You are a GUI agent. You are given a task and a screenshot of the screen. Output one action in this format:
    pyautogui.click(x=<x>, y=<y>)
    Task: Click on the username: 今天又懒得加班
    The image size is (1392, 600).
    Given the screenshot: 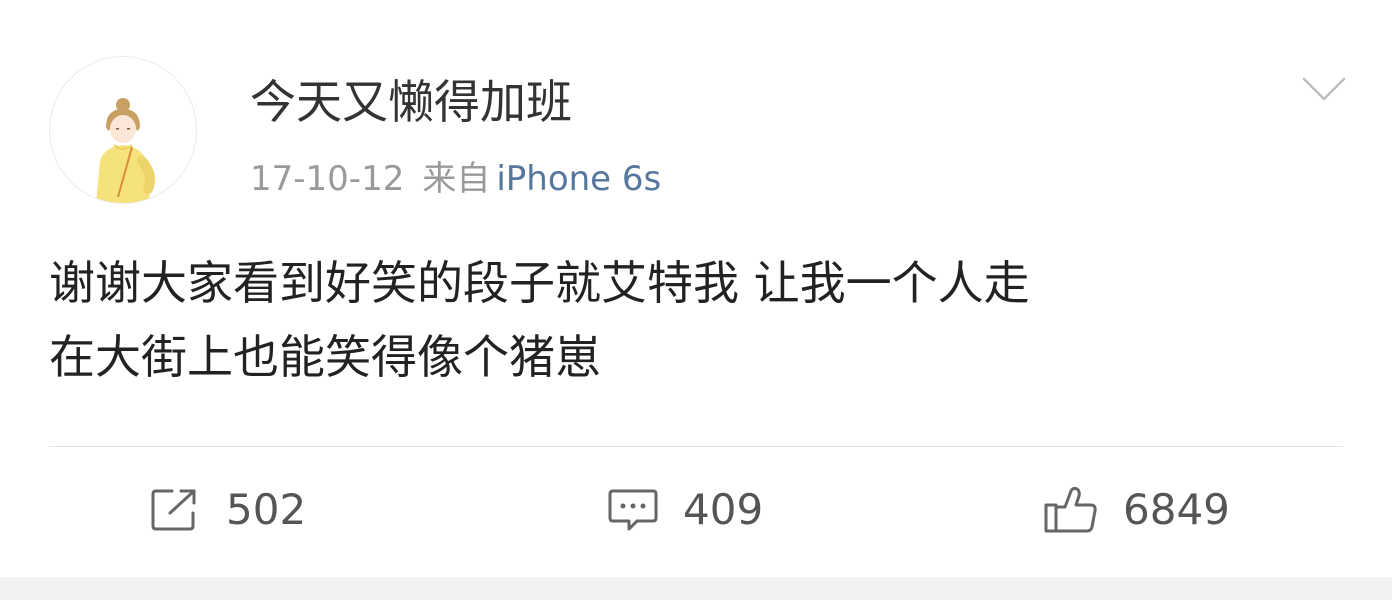 What is the action you would take?
    pyautogui.click(x=411, y=102)
    